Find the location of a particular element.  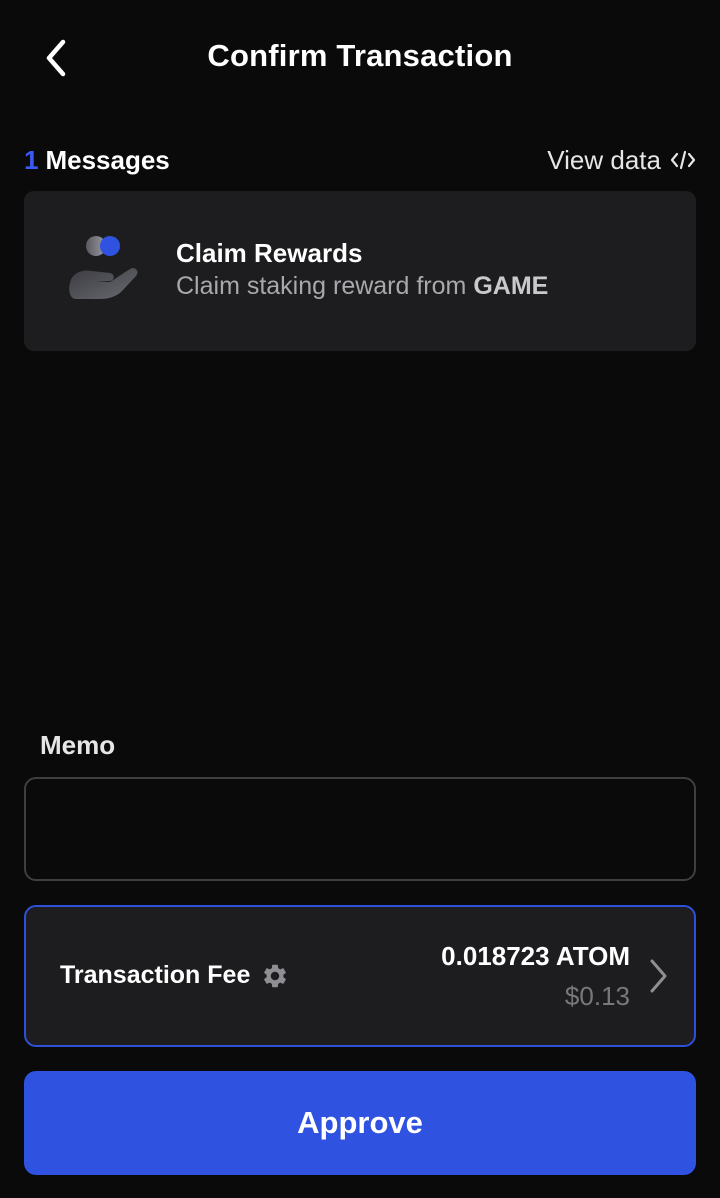

fee-amount: 0.018723 ATOM is located at coordinates (535, 956).